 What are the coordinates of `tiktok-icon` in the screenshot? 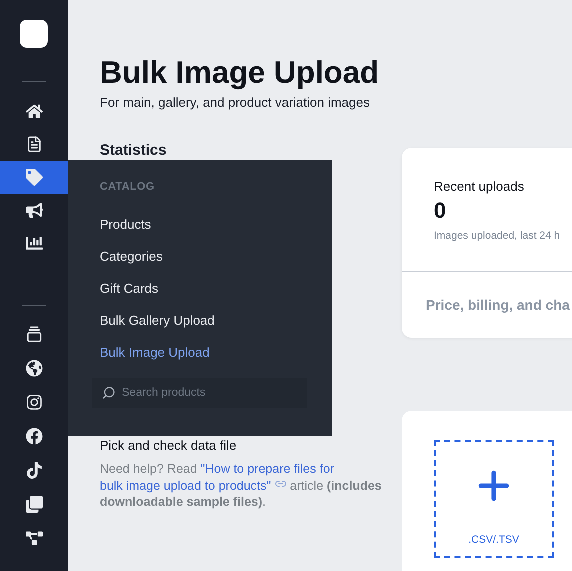 It's located at (34, 470).